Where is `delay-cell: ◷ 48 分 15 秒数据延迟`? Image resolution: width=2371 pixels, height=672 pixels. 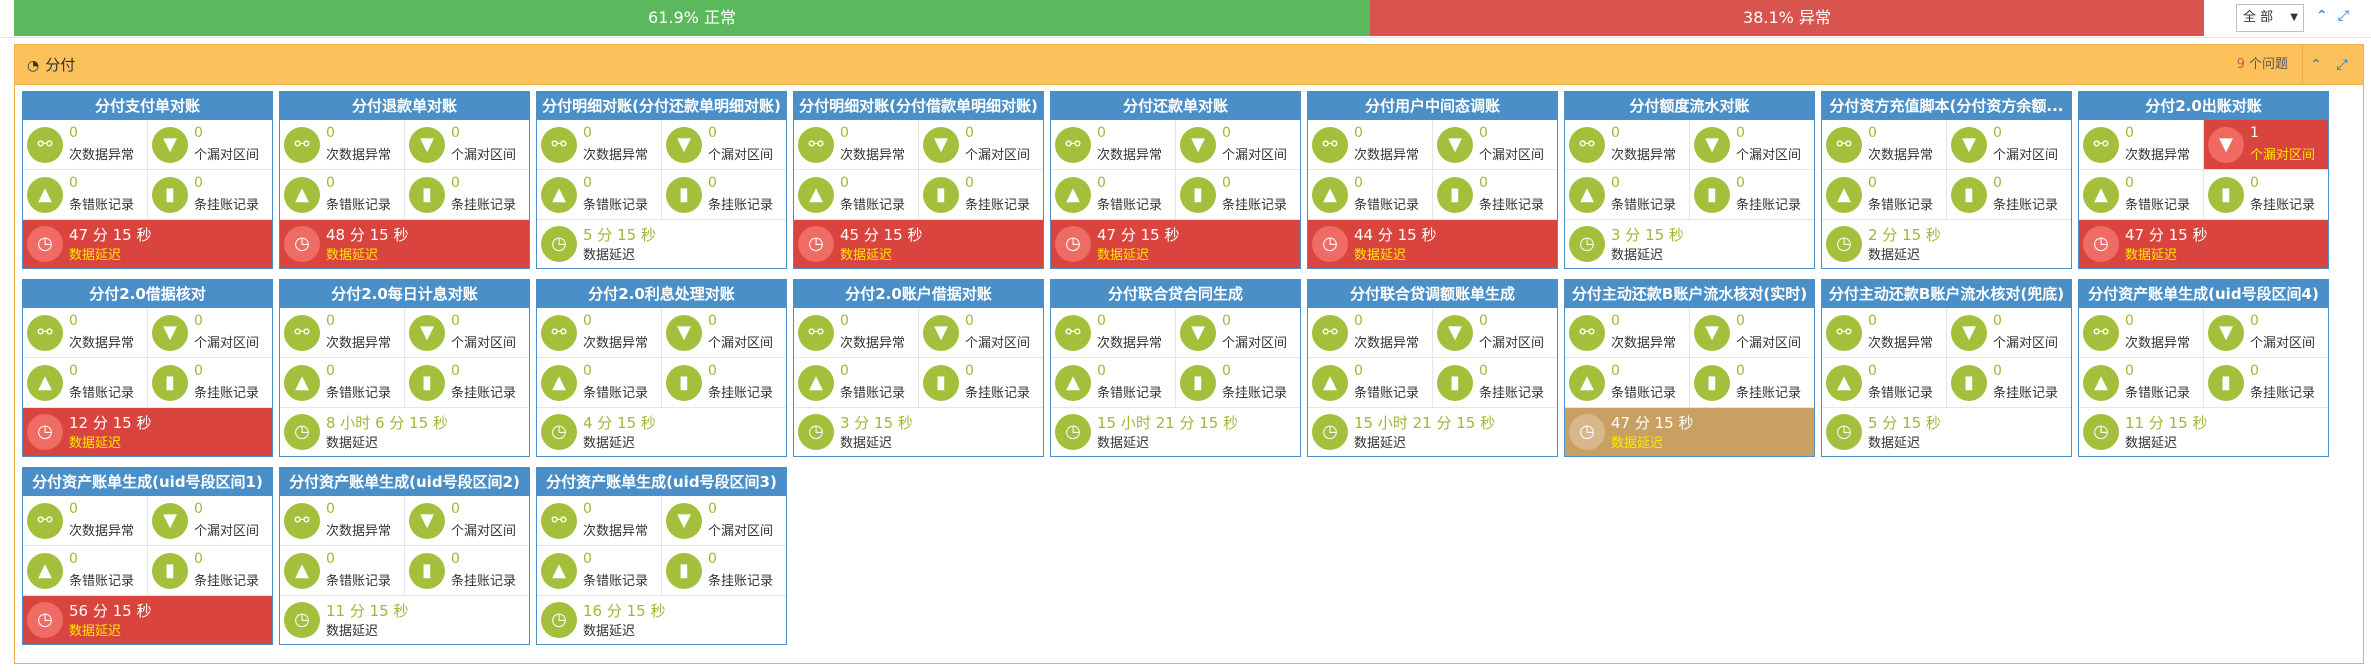
delay-cell: ◷ 48 分 15 秒数据延迟 is located at coordinates (404, 244).